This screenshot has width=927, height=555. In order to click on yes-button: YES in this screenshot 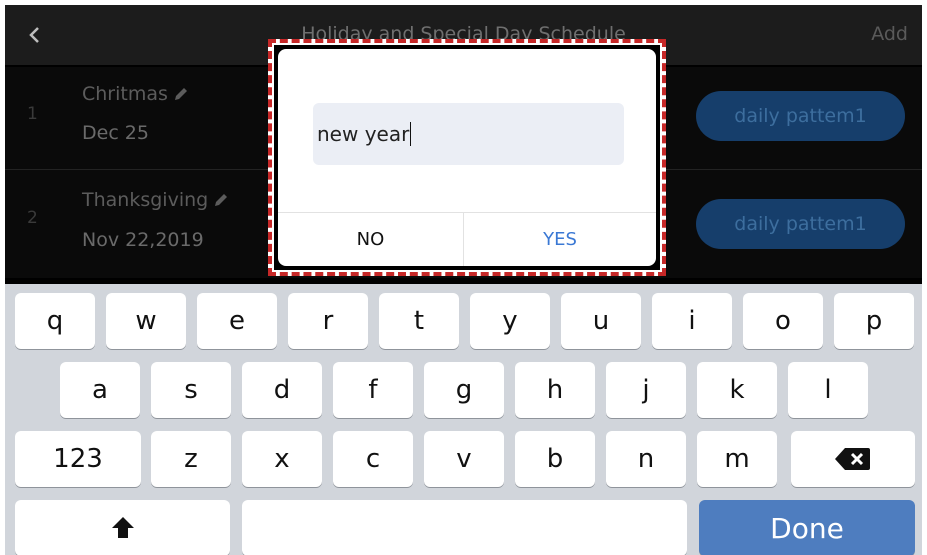, I will do `click(560, 239)`.